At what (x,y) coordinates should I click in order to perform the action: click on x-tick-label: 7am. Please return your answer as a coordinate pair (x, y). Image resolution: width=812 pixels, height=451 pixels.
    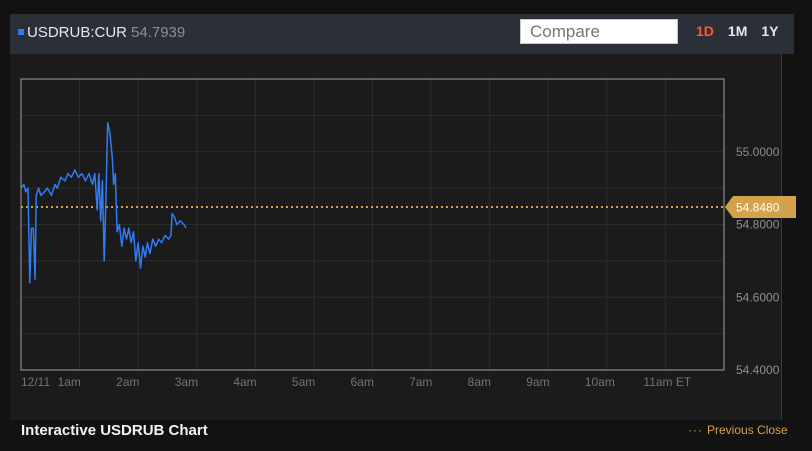
    Looking at the image, I should click on (420, 382).